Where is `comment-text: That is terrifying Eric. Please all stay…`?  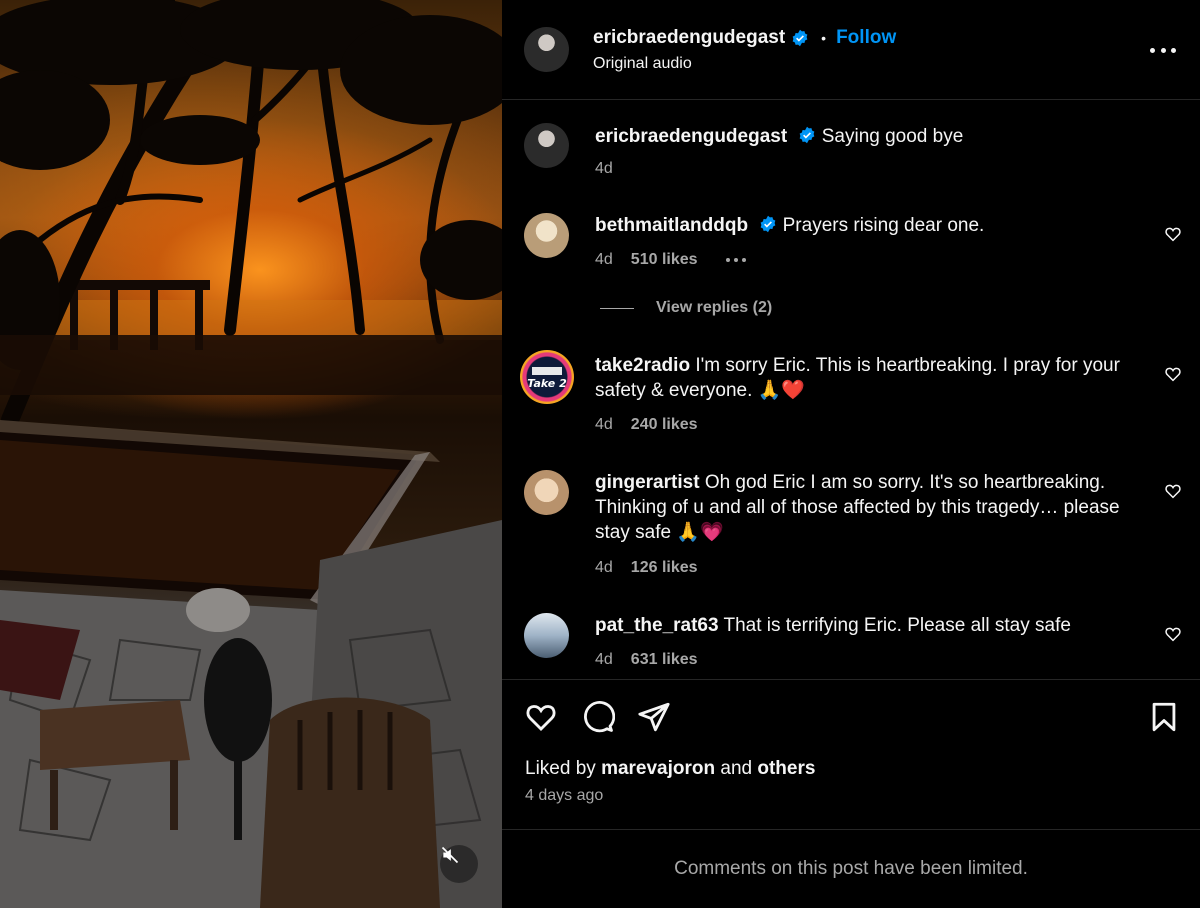 comment-text: That is terrifying Eric. Please all stay… is located at coordinates (897, 625).